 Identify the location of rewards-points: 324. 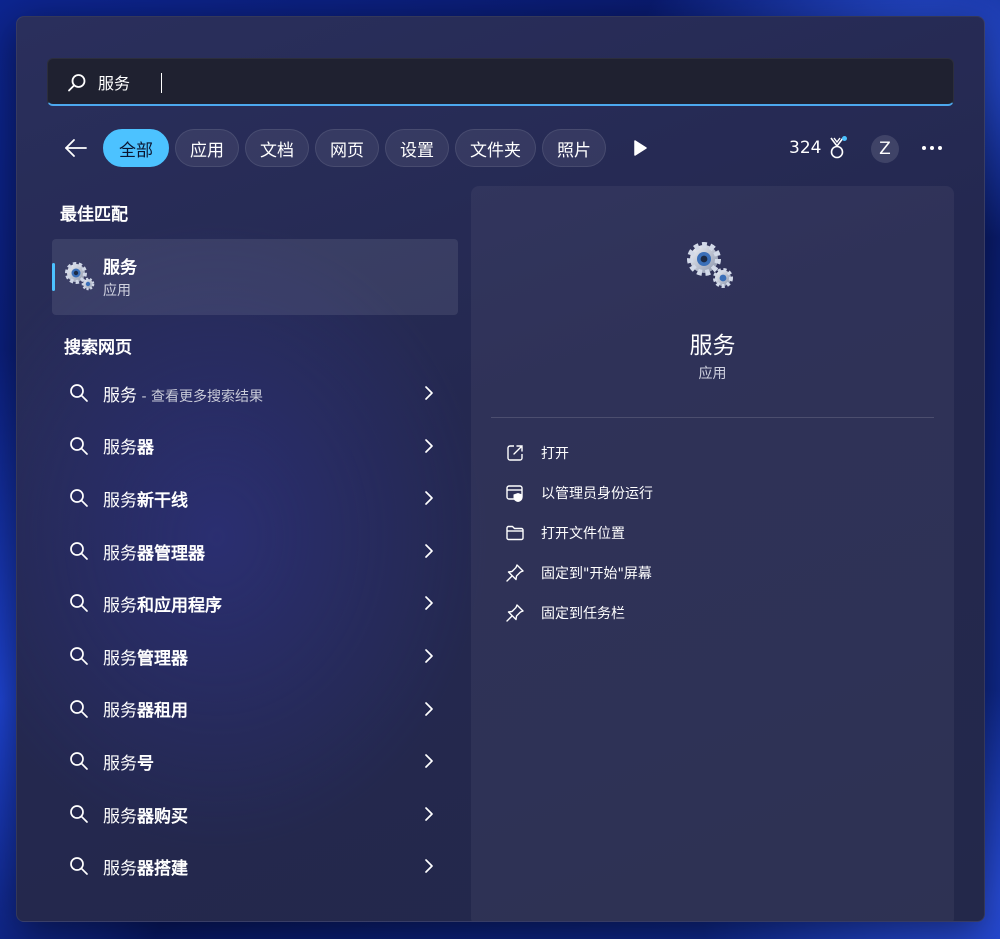
(805, 148).